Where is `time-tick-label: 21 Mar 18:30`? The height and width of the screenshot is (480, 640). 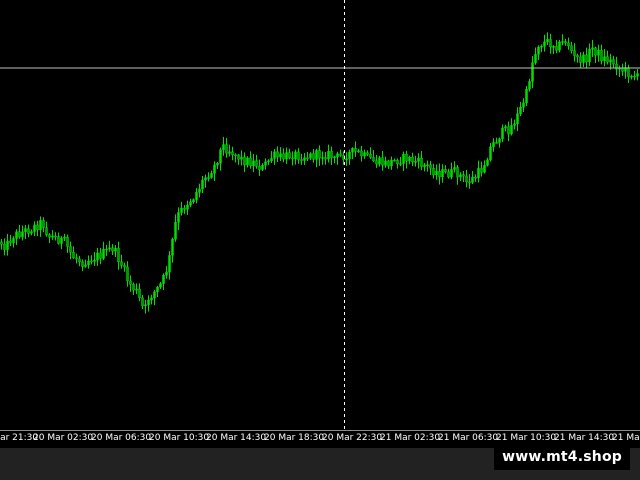 time-tick-label: 21 Mar 18:30 is located at coordinates (626, 438).